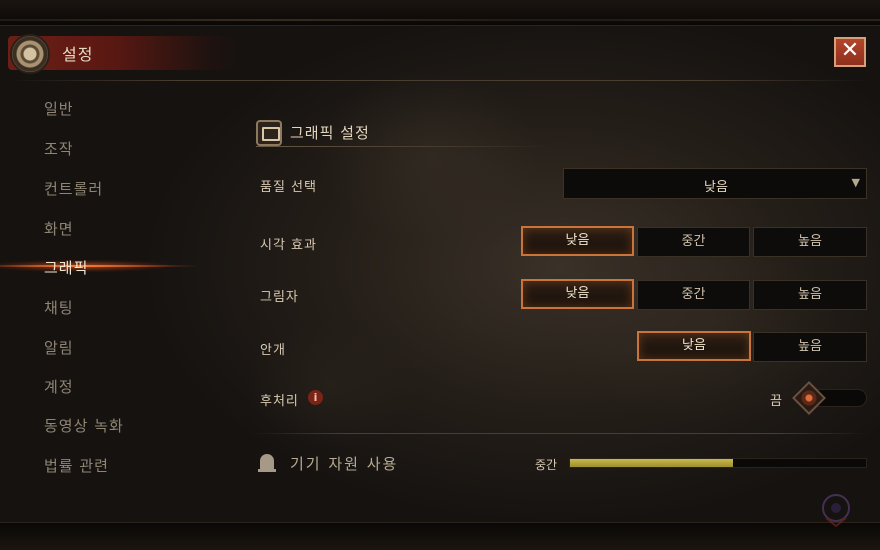 Image resolution: width=880 pixels, height=550 pixels. I want to click on bottom-frame, so click(440, 536).